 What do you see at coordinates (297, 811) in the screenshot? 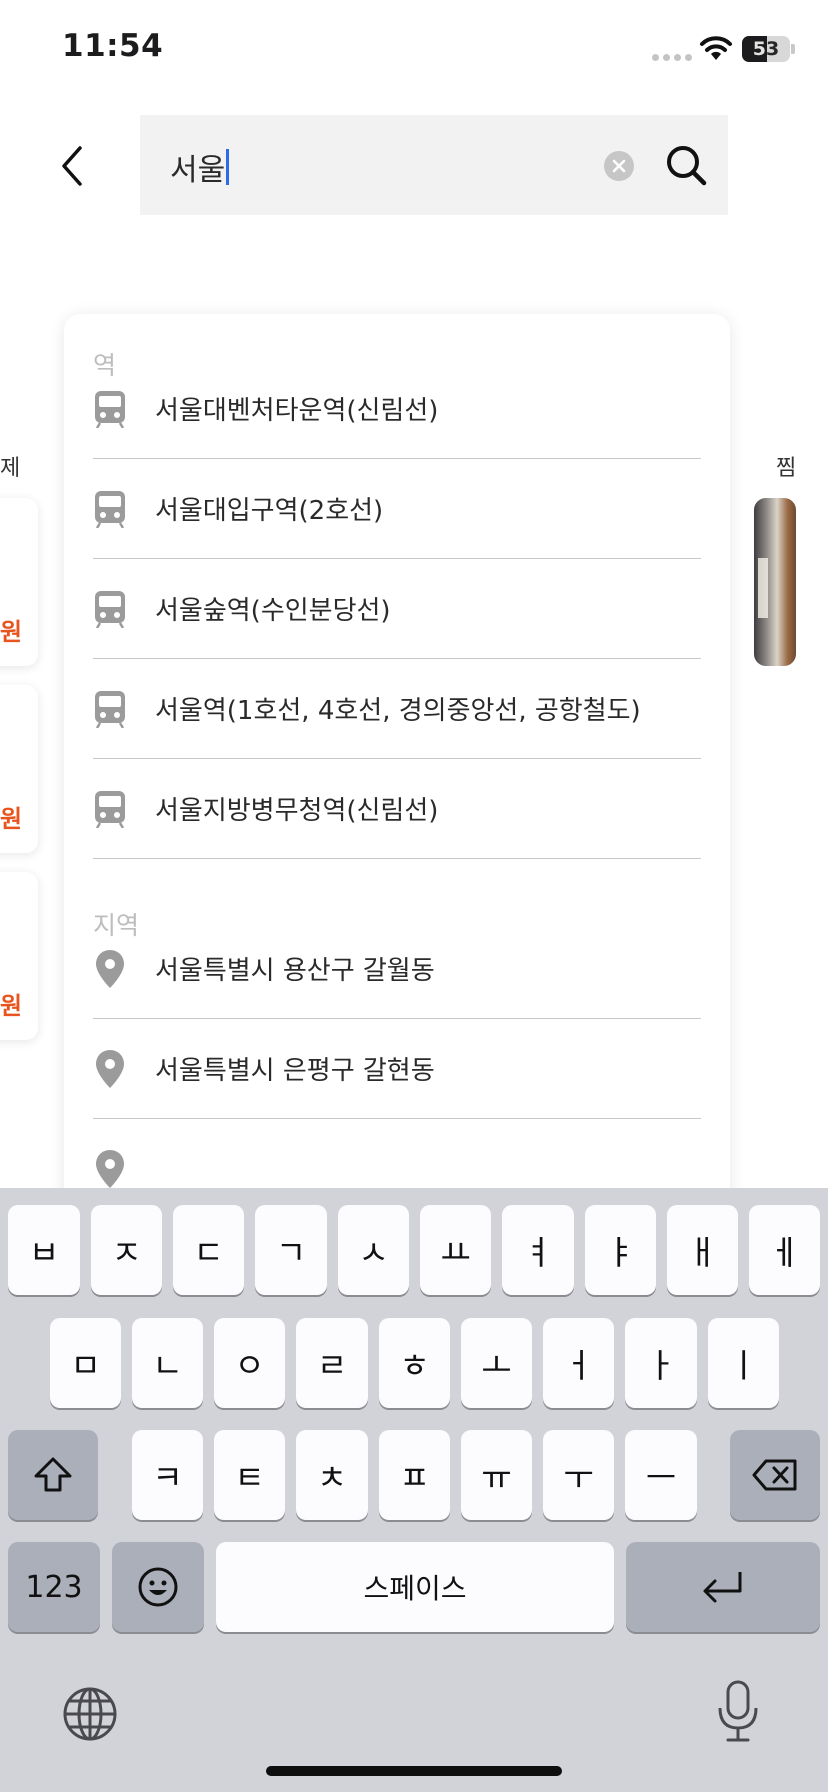
I see `suggestion-label: 서울지방병무청역(신림선)` at bounding box center [297, 811].